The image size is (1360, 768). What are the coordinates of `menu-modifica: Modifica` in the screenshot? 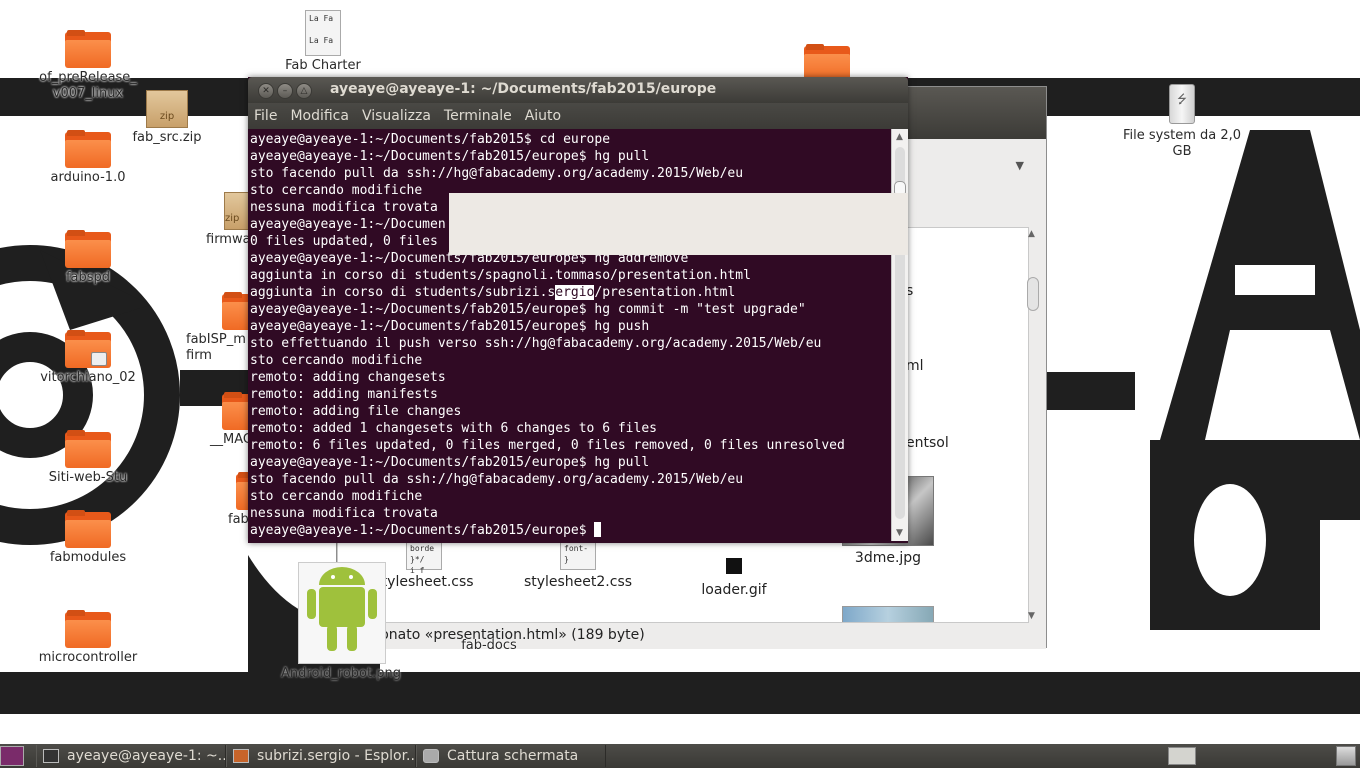 It's located at (319, 116).